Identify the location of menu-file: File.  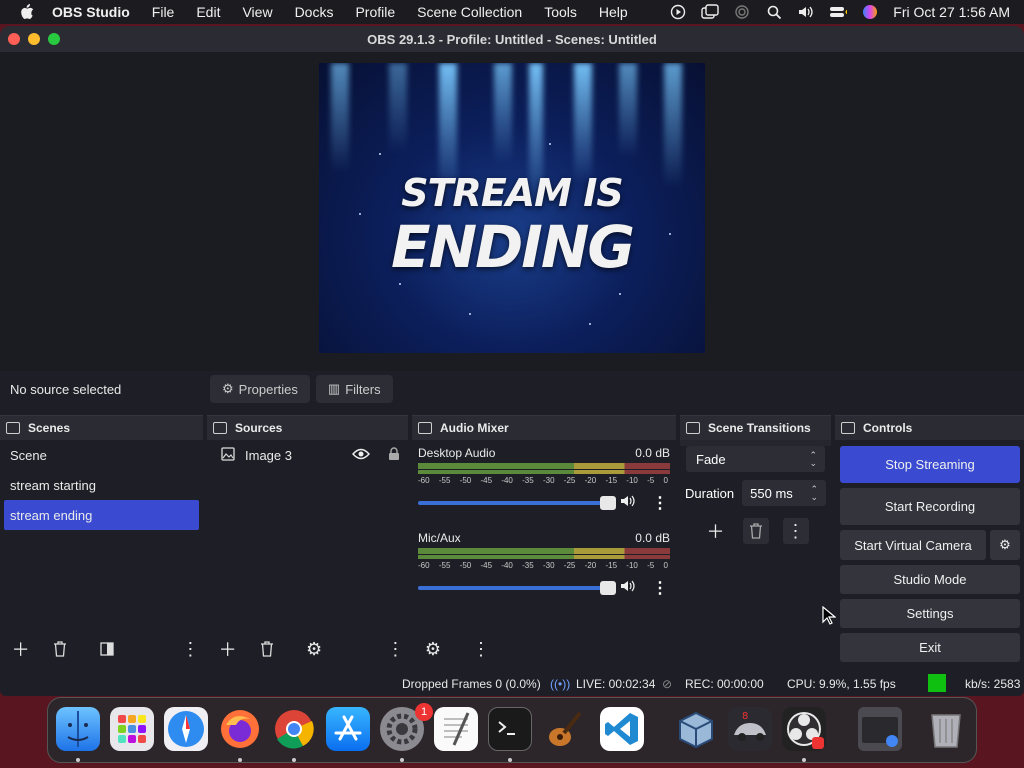
(163, 12).